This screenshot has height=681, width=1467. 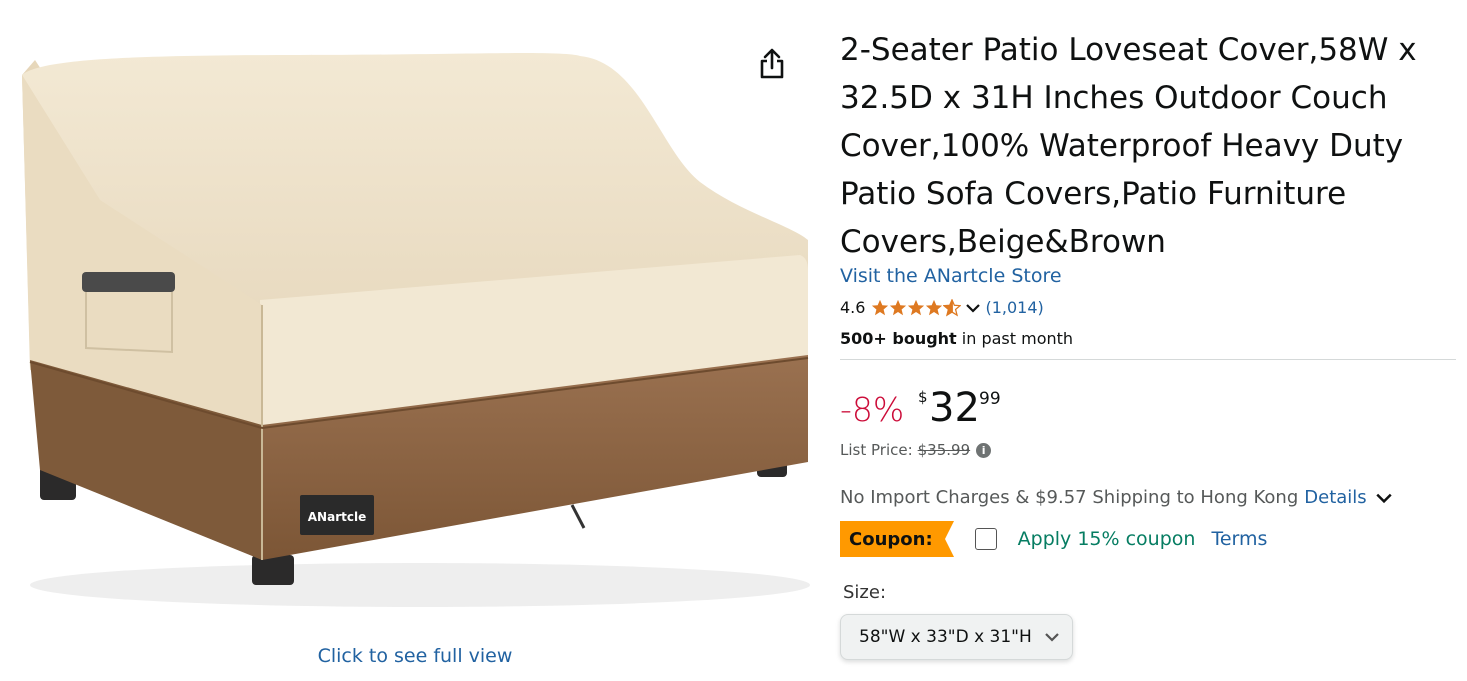 I want to click on bought-period: in past month, so click(x=1017, y=338).